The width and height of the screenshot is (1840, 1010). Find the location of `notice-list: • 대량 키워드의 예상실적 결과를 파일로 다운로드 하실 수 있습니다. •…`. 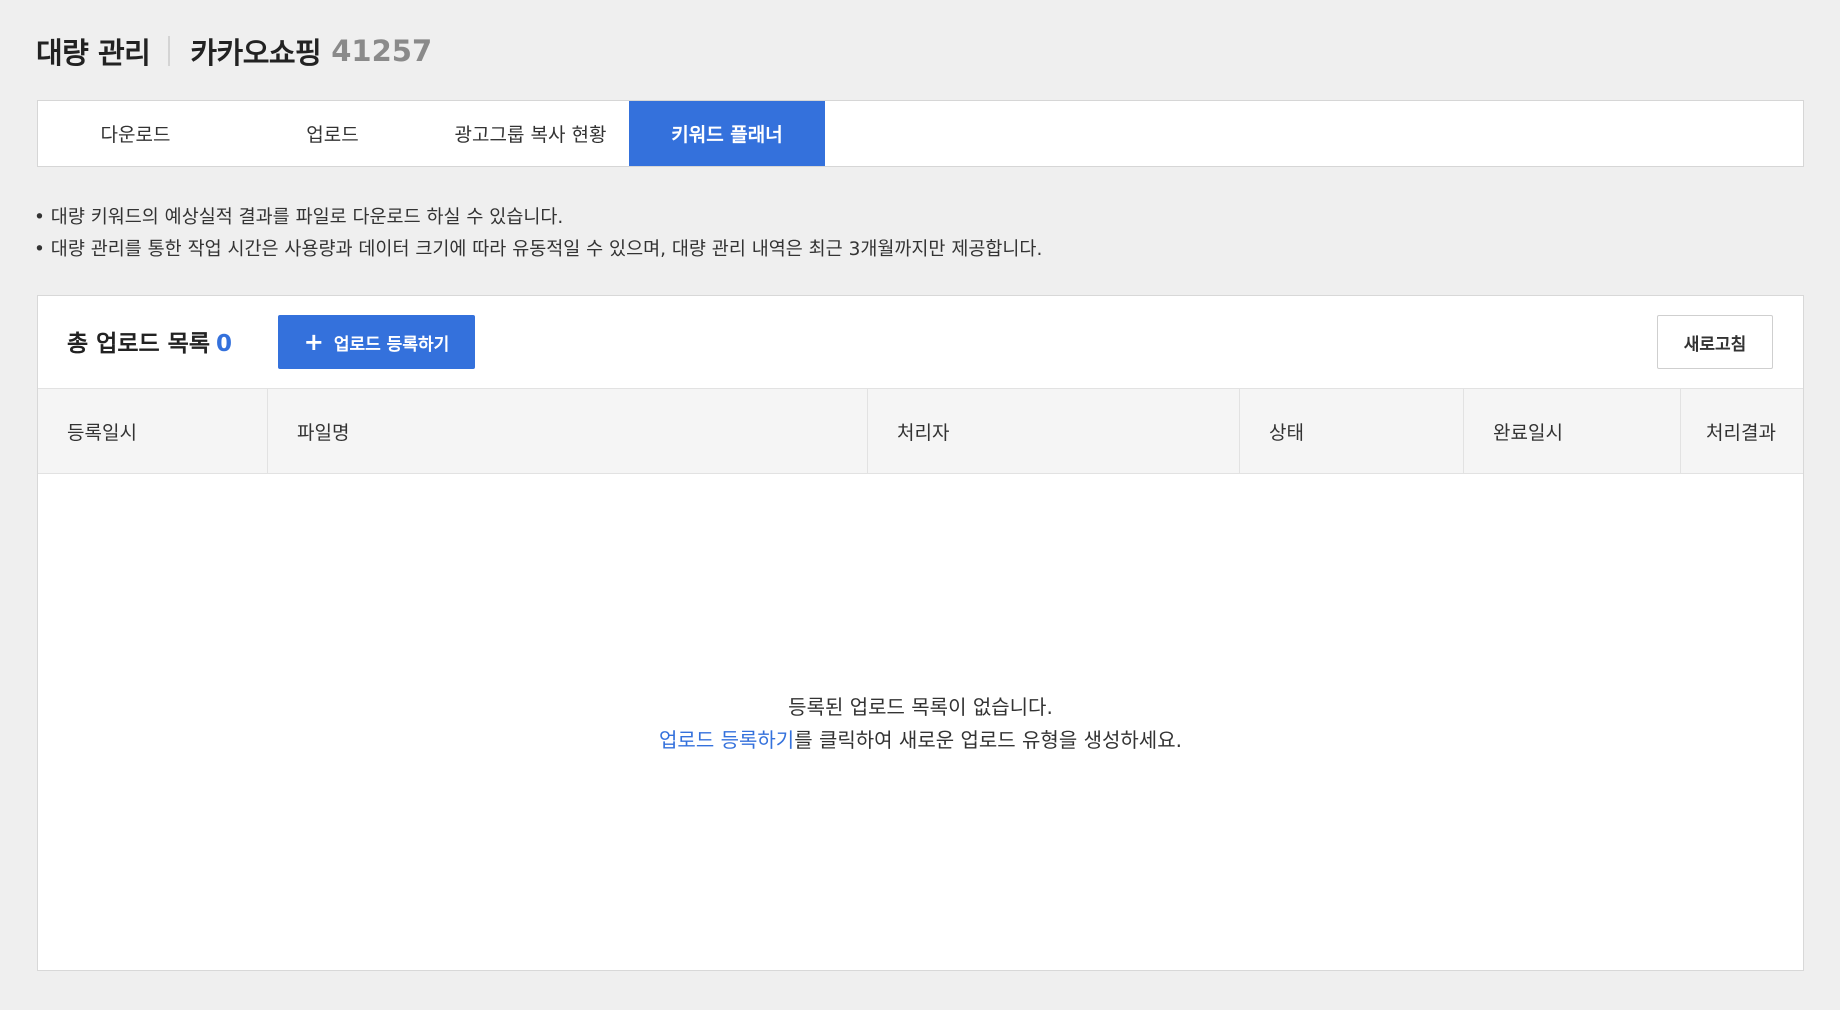

notice-list: • 대량 키워드의 예상실적 결과를 파일로 다운로드 하실 수 있습니다. •… is located at coordinates (538, 234).